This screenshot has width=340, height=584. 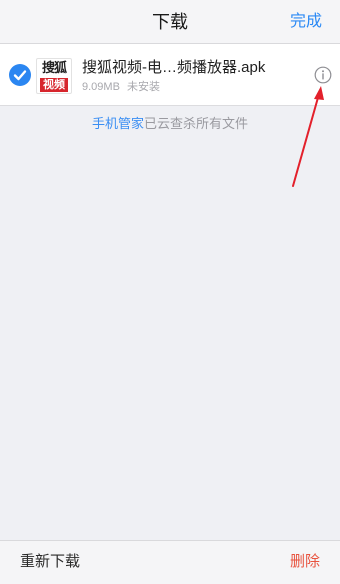 I want to click on scan-note: 手机管家已云查杀所有文件, so click(x=170, y=124).